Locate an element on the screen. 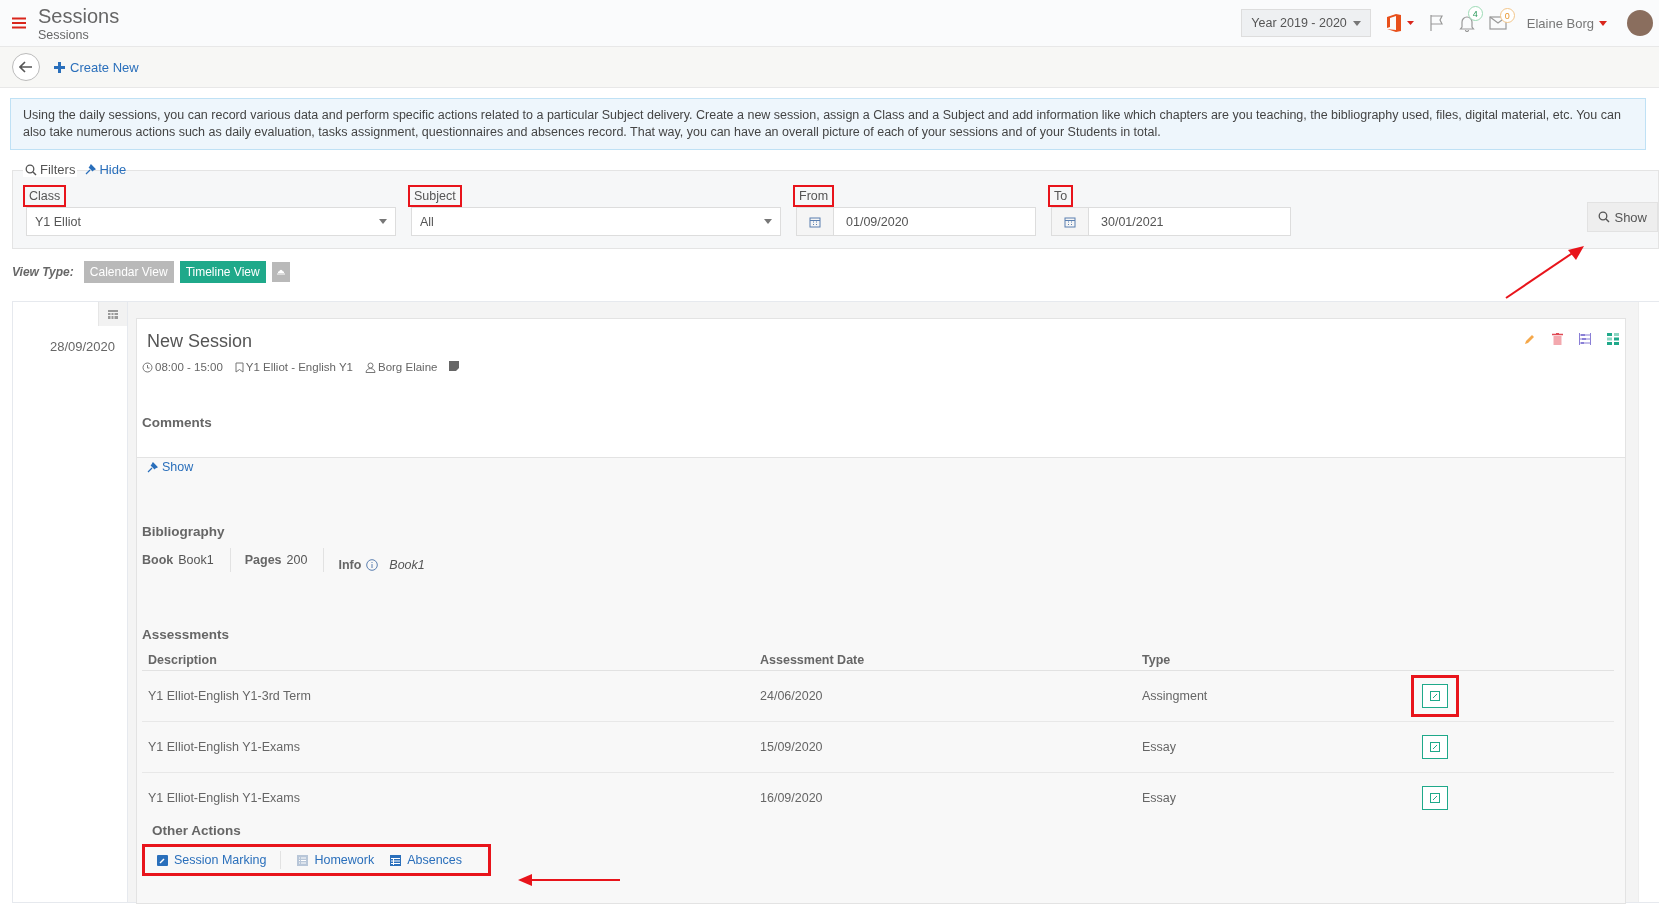 This screenshot has width=1659, height=907. message-badge: 0 is located at coordinates (1507, 15).